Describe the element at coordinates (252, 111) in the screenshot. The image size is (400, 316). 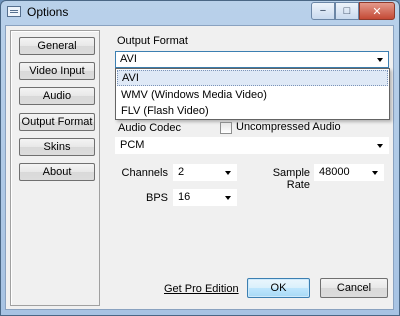
I see `dropdown-option-flv: FLV (Flash Video)` at that location.